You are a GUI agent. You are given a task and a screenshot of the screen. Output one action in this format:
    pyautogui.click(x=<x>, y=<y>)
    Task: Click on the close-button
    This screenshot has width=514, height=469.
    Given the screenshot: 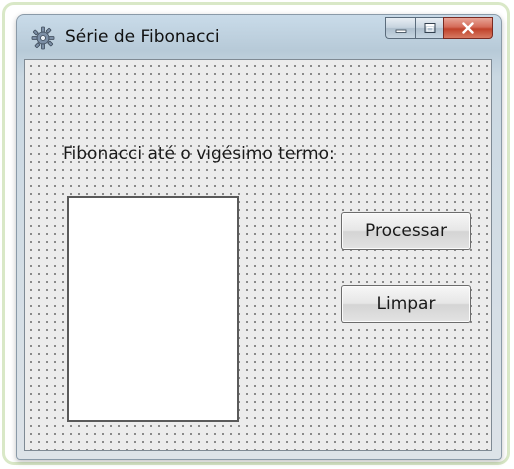 What is the action you would take?
    pyautogui.click(x=468, y=28)
    